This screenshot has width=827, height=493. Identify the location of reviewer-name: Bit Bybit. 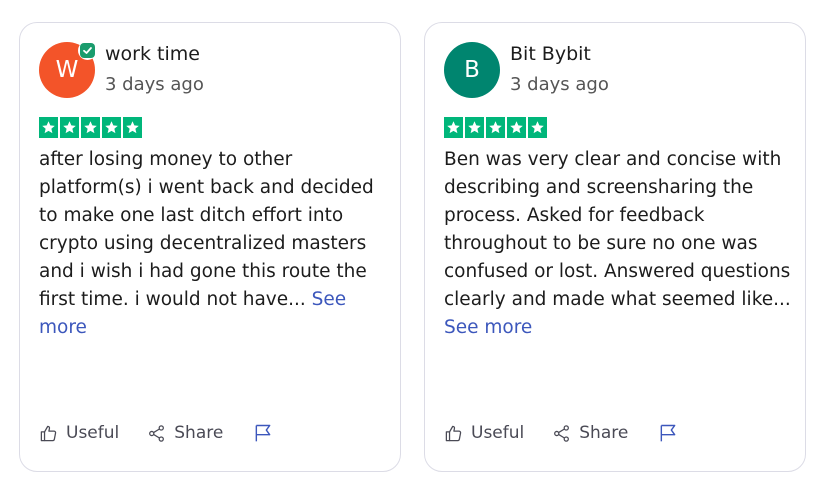
(550, 54).